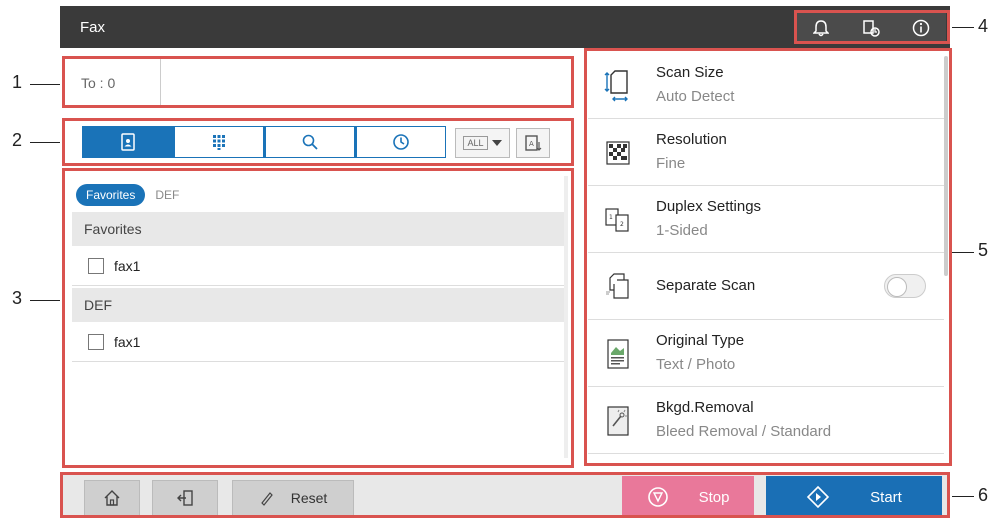  Describe the element at coordinates (983, 495) in the screenshot. I see `callout-6: 6` at that location.